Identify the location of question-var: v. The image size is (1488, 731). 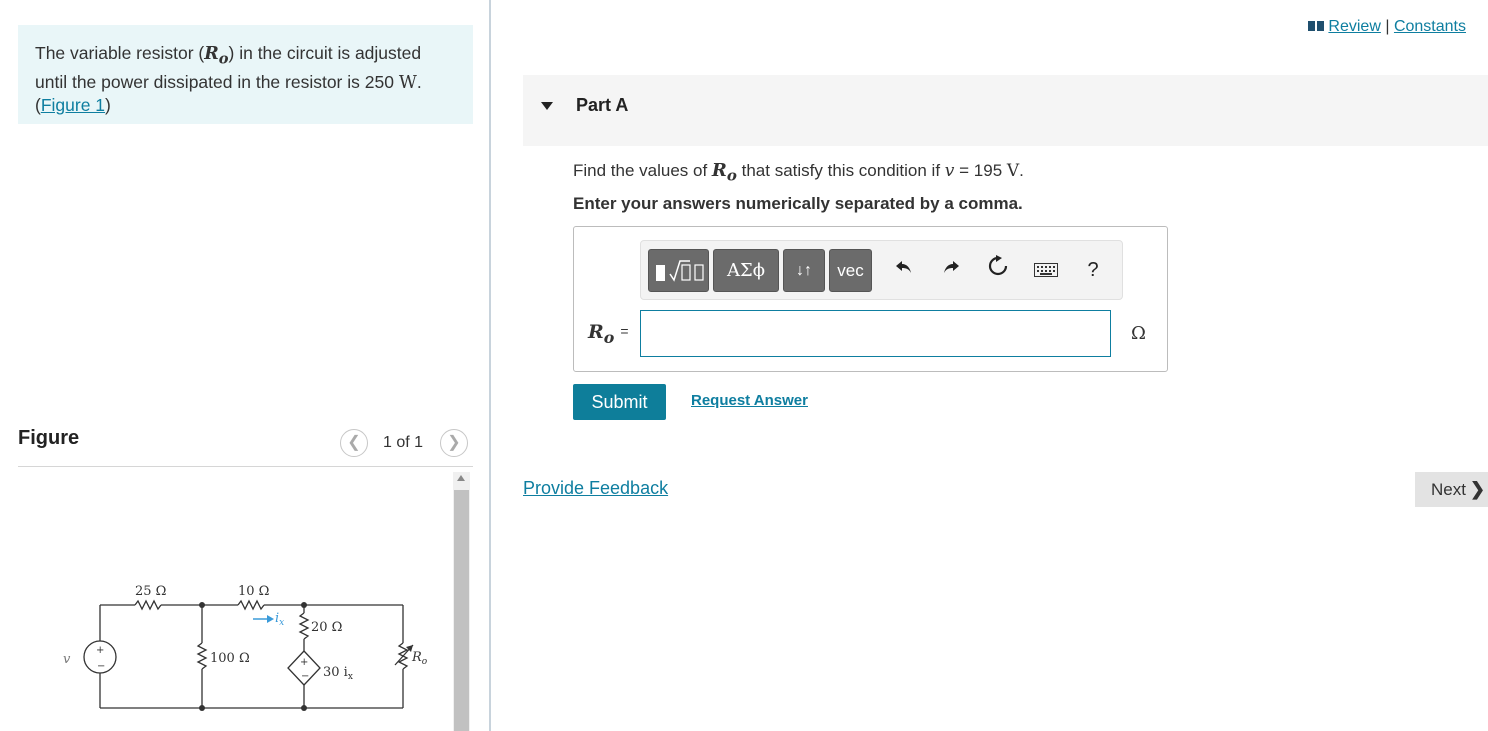
(949, 171).